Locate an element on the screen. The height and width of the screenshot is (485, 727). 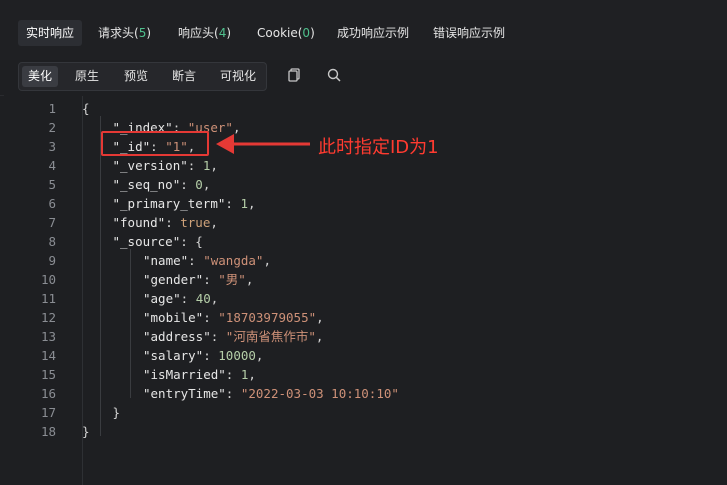
code-line: 8 "_source": { is located at coordinates (363, 241).